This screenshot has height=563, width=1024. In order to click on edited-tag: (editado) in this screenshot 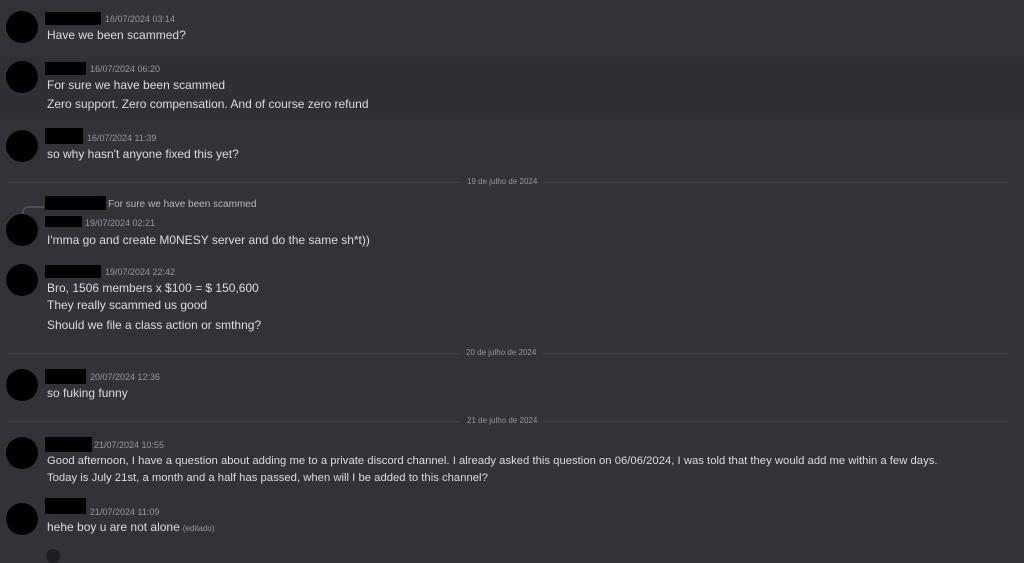, I will do `click(198, 528)`.